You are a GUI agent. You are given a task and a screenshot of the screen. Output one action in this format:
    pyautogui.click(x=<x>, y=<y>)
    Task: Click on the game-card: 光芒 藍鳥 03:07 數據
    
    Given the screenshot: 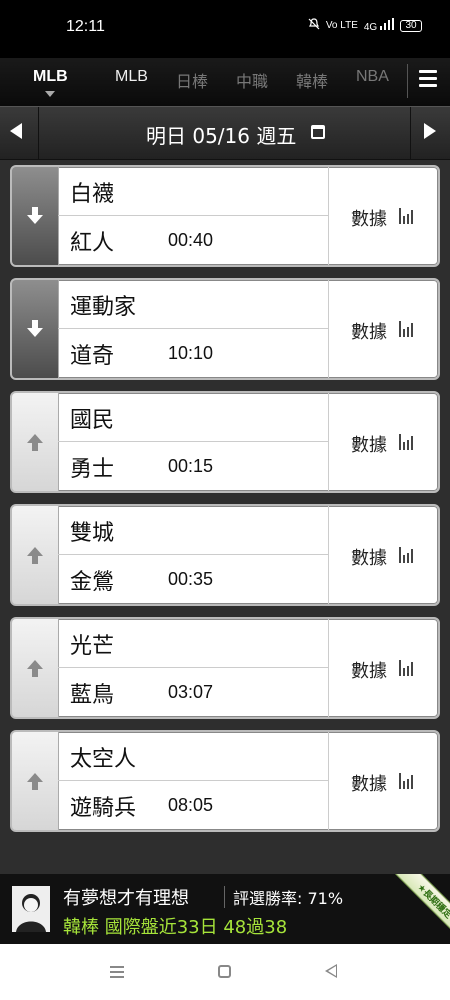 What is the action you would take?
    pyautogui.click(x=225, y=668)
    